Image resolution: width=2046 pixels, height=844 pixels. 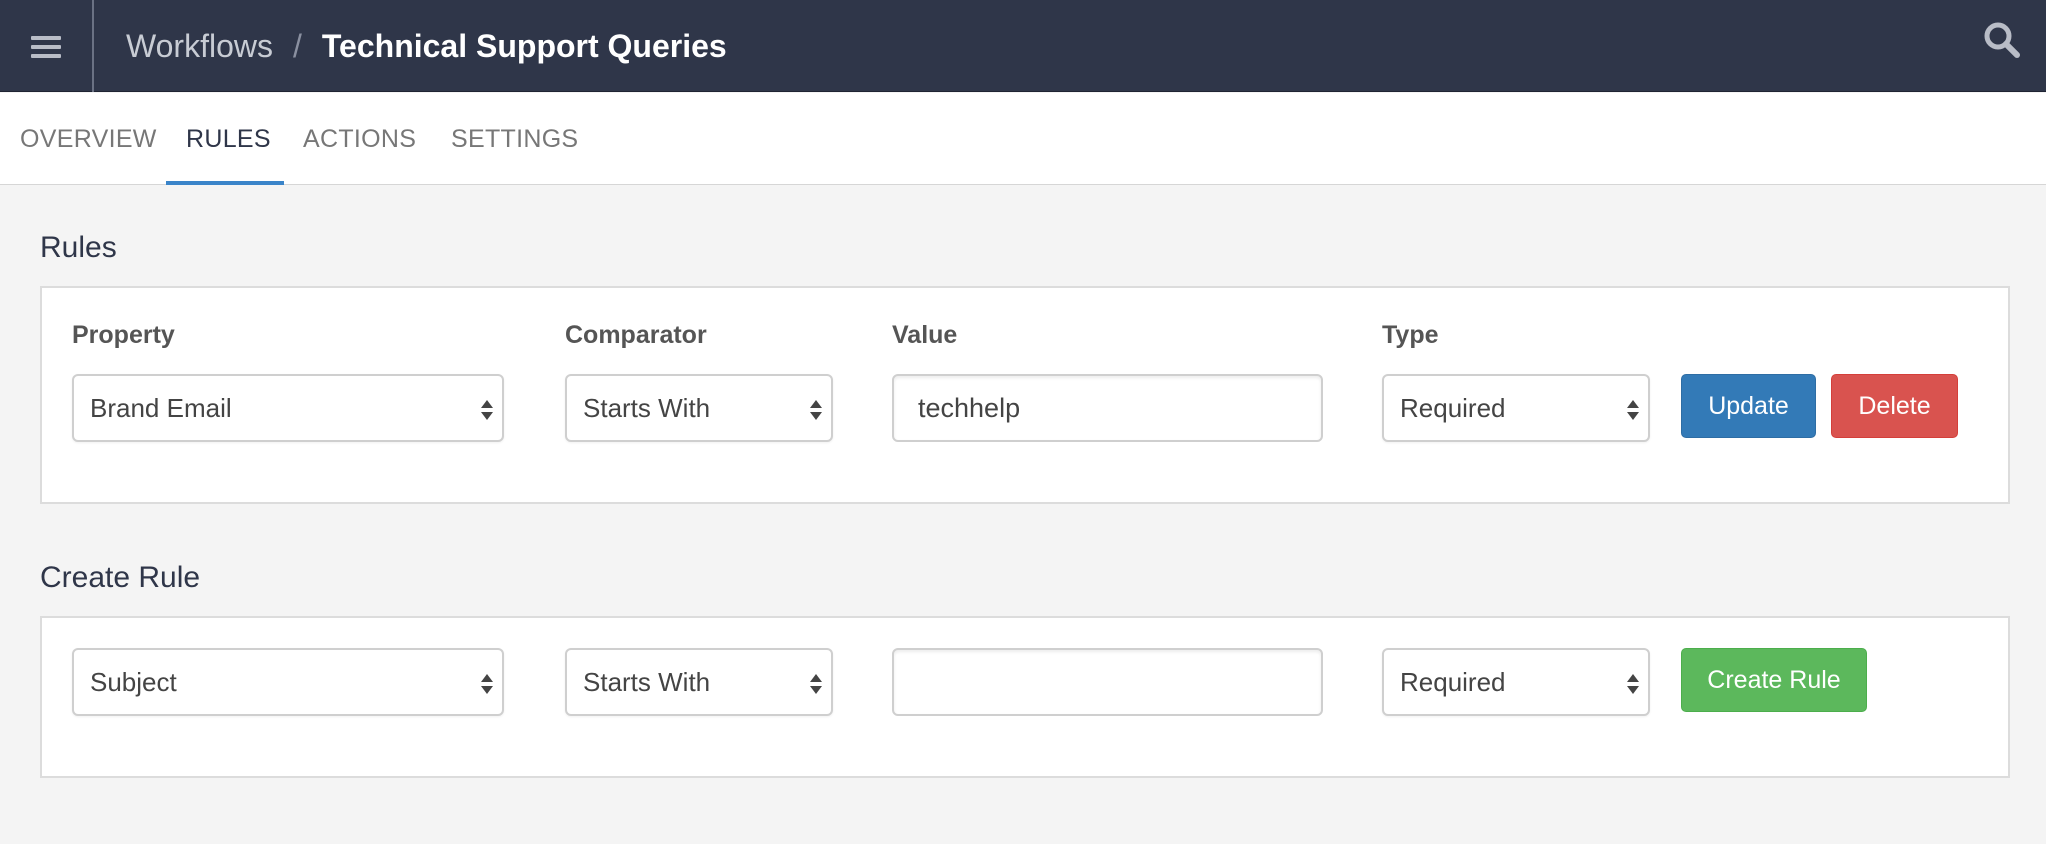 I want to click on menu-button, so click(x=47, y=46).